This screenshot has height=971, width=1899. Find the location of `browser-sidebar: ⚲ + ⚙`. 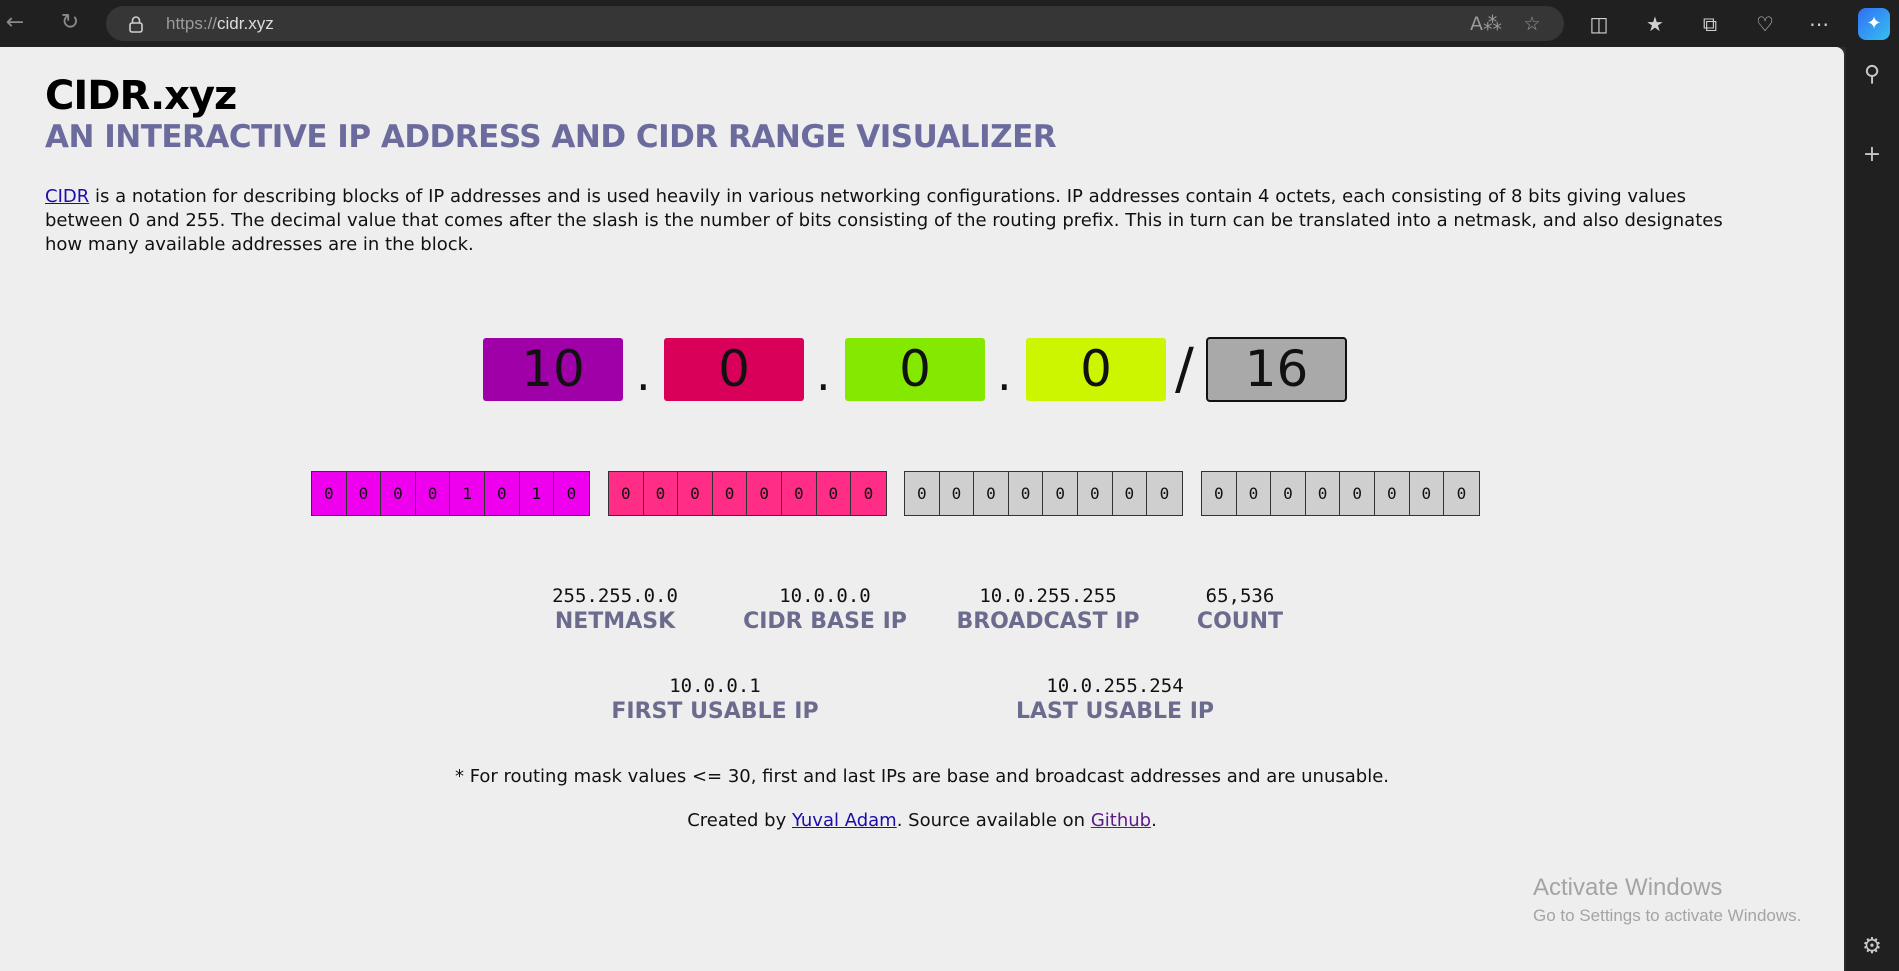

browser-sidebar: ⚲ + ⚙ is located at coordinates (1872, 509).